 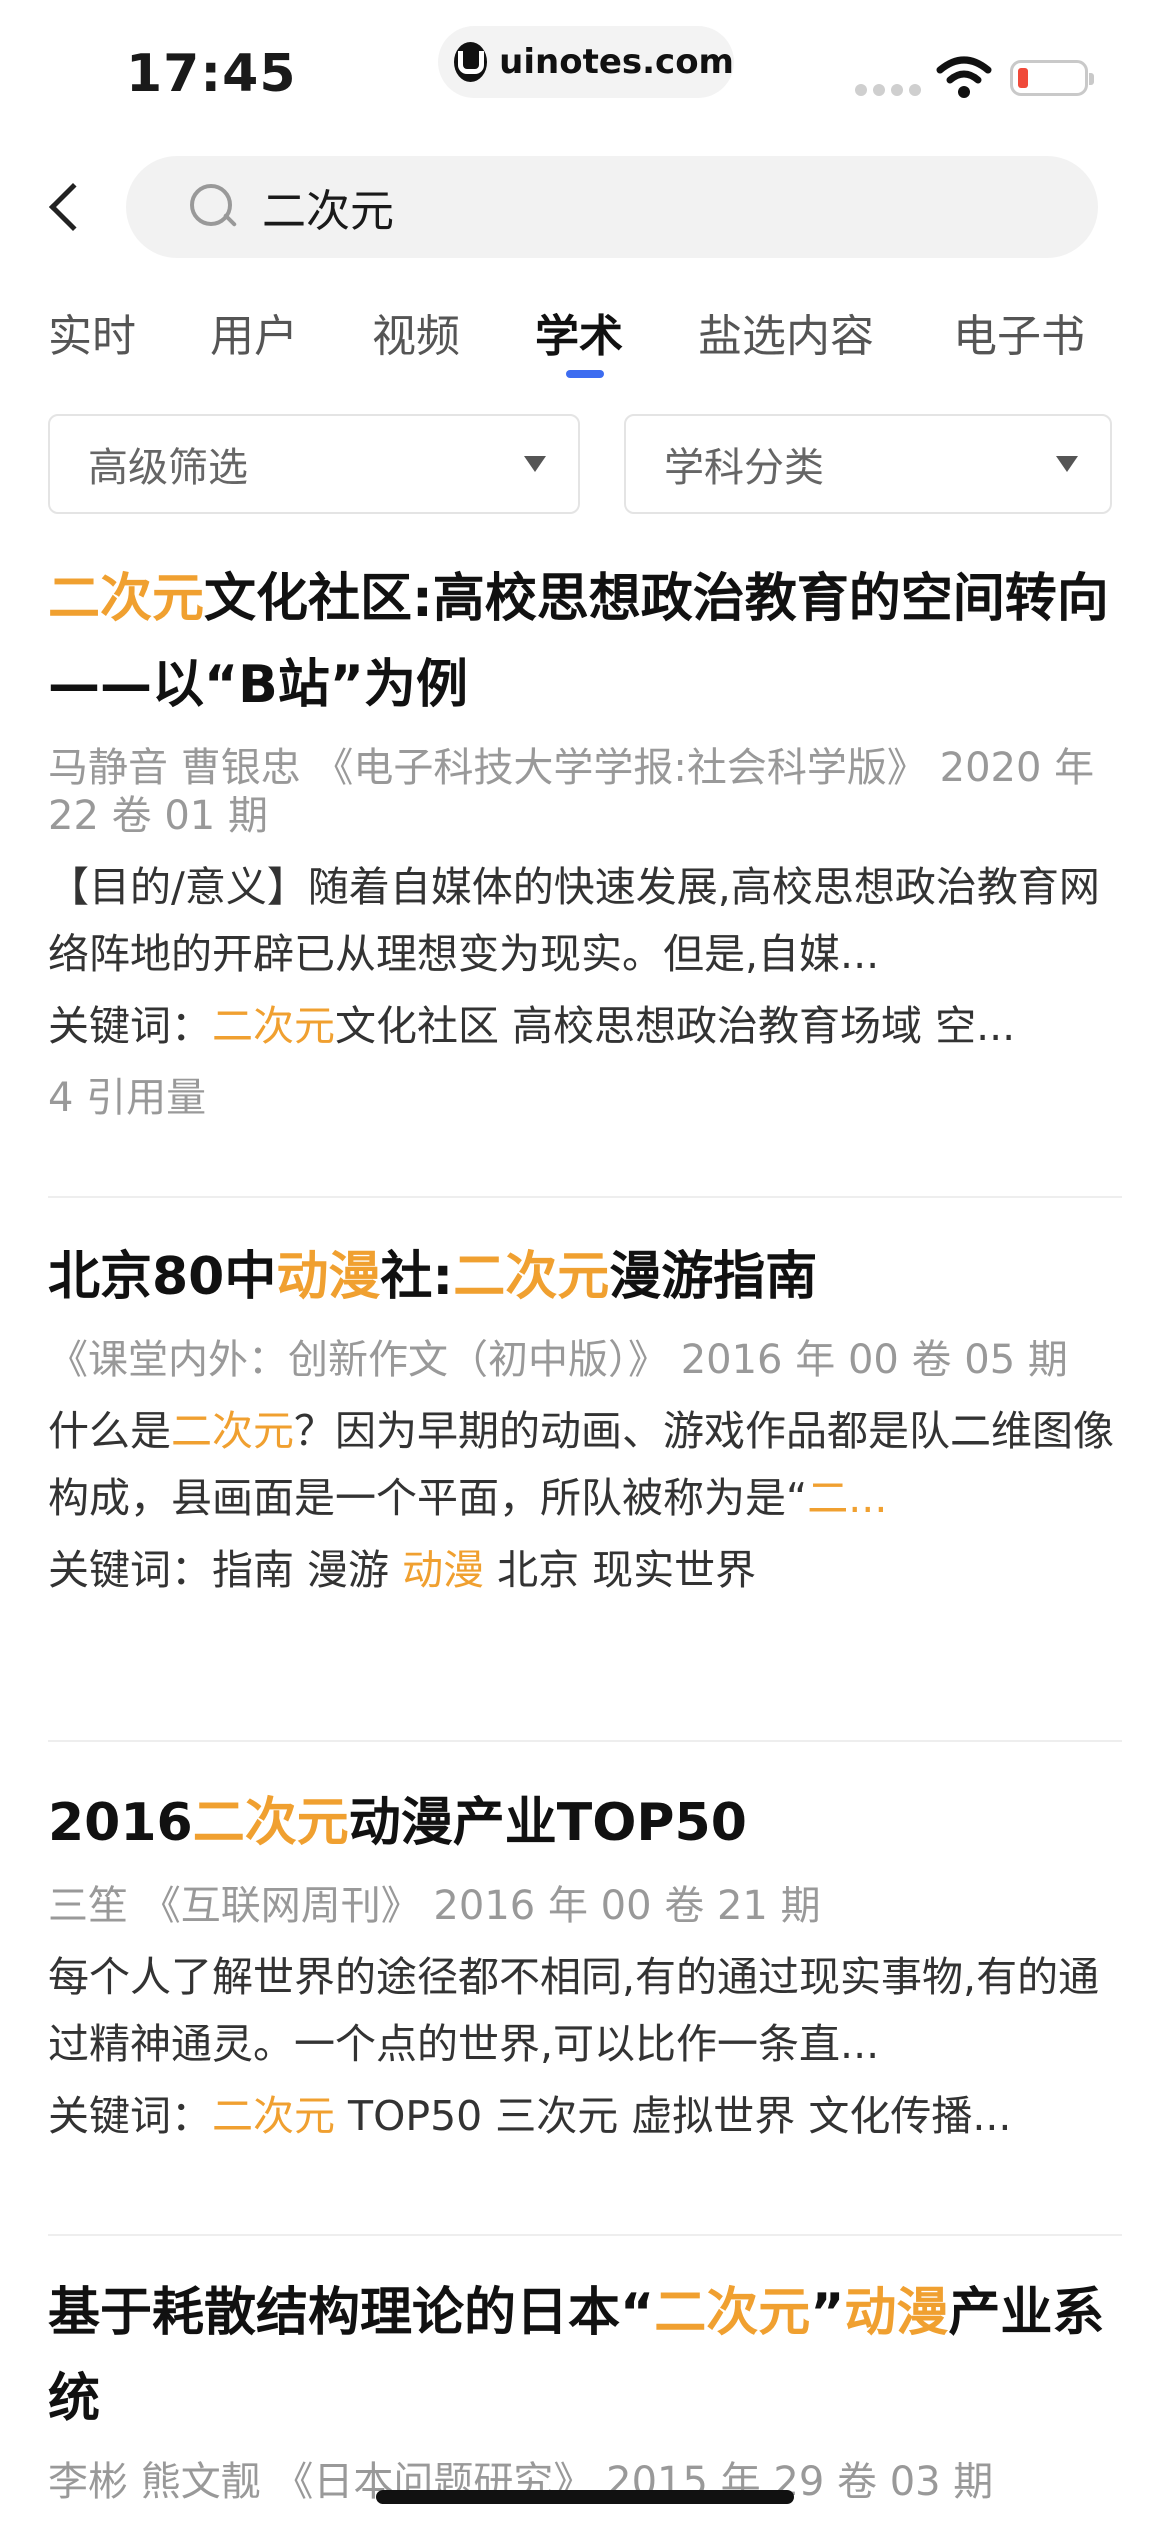 What do you see at coordinates (471, 62) in the screenshot?
I see `site-logo-icon` at bounding box center [471, 62].